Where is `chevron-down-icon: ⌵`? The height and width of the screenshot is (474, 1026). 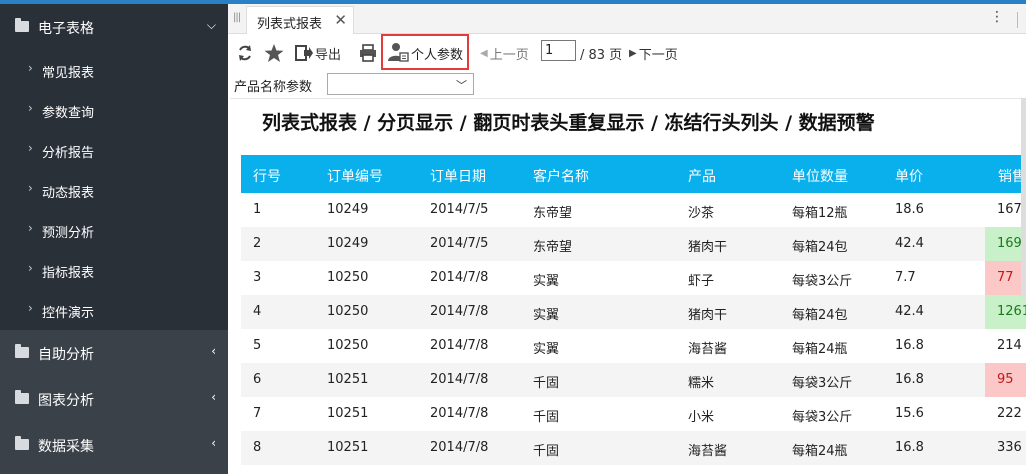
chevron-down-icon: ⌵ is located at coordinates (211, 25).